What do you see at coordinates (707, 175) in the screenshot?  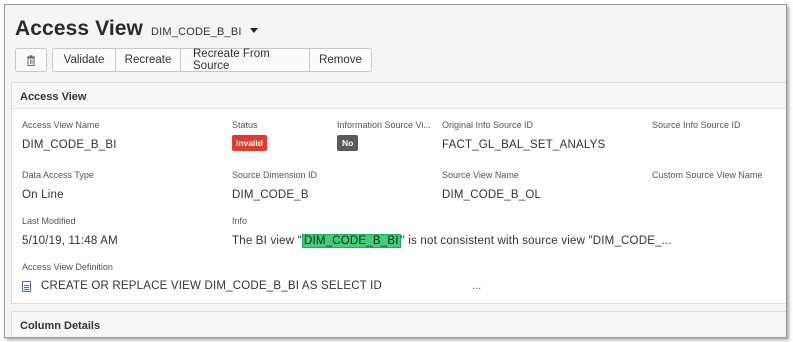 I see `field-label: Custom Source View Name` at bounding box center [707, 175].